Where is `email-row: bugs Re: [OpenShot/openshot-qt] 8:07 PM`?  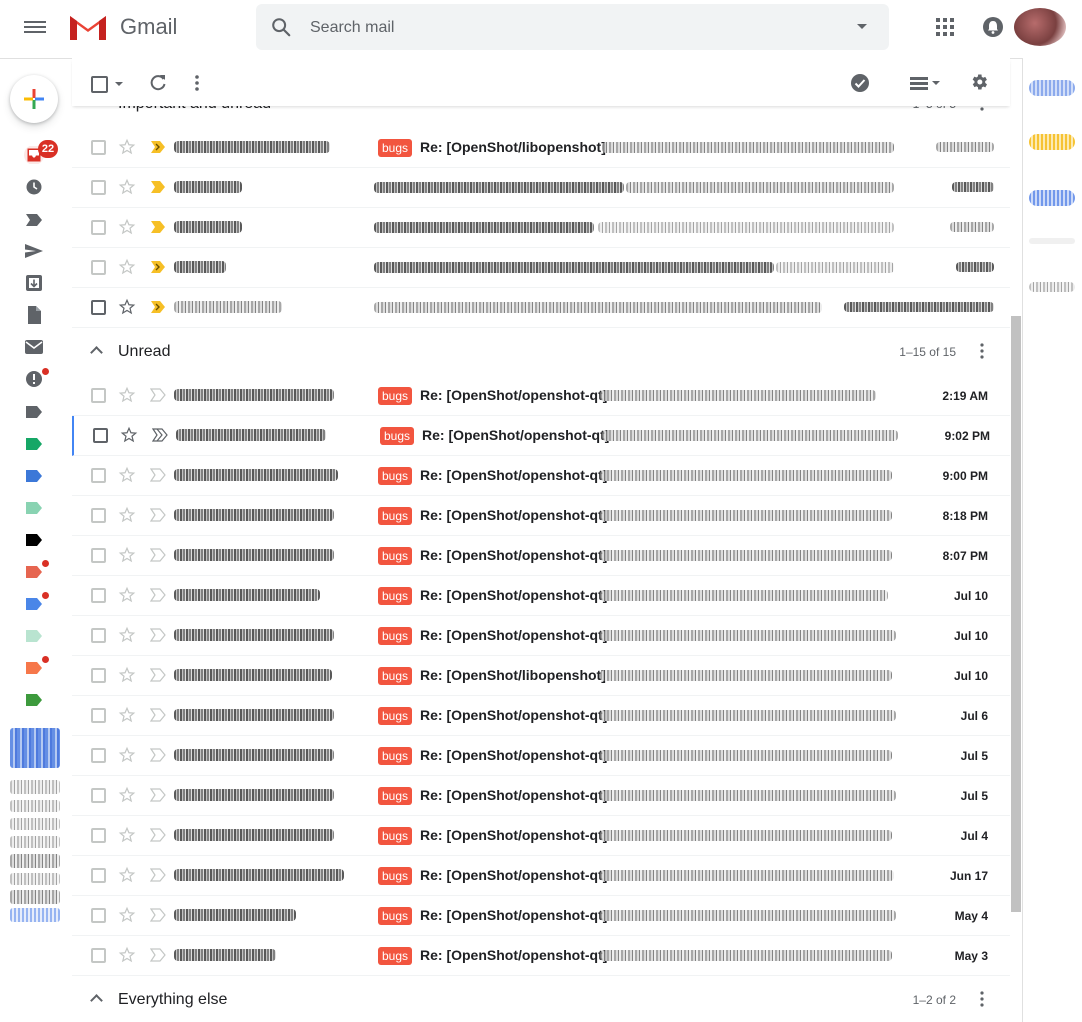 email-row: bugs Re: [OpenShot/openshot-qt] 8:07 PM is located at coordinates (541, 556).